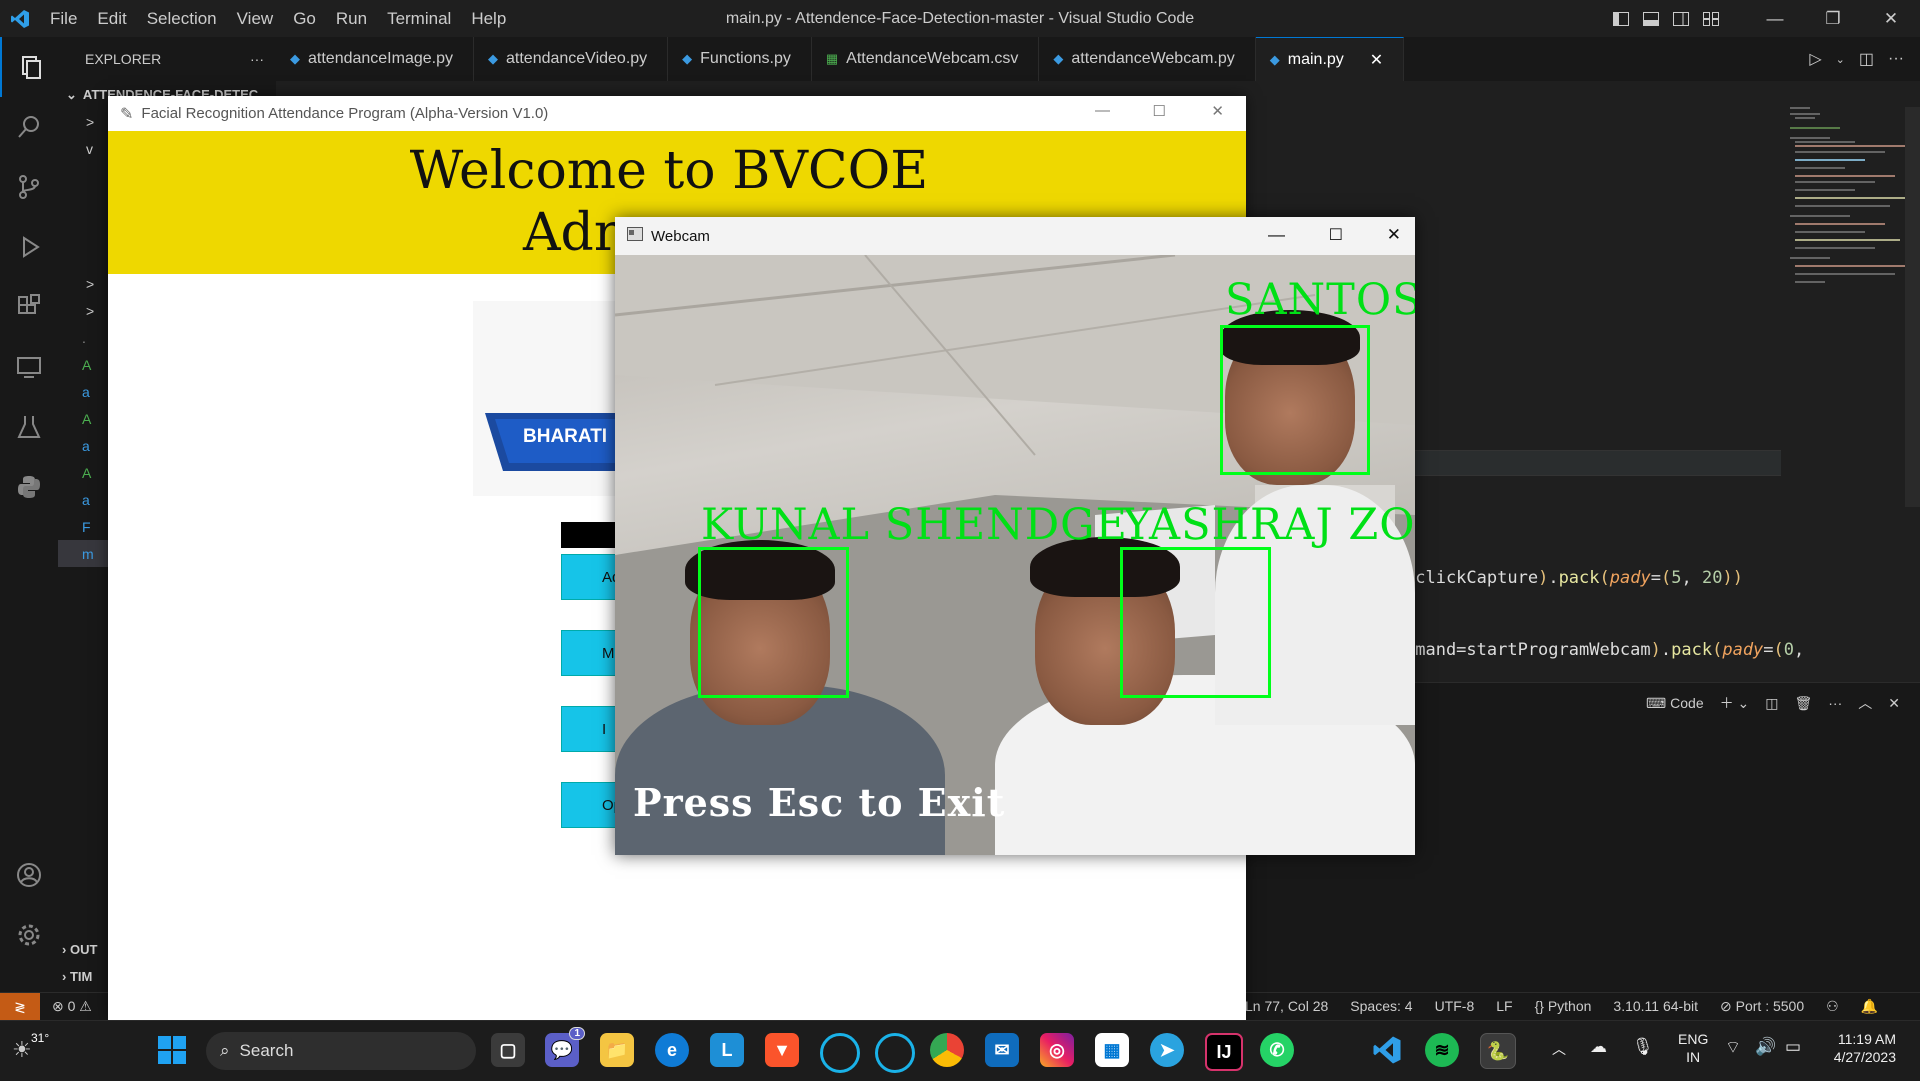 Image resolution: width=1920 pixels, height=1081 pixels. I want to click on run-debug-icon, so click(29, 247).